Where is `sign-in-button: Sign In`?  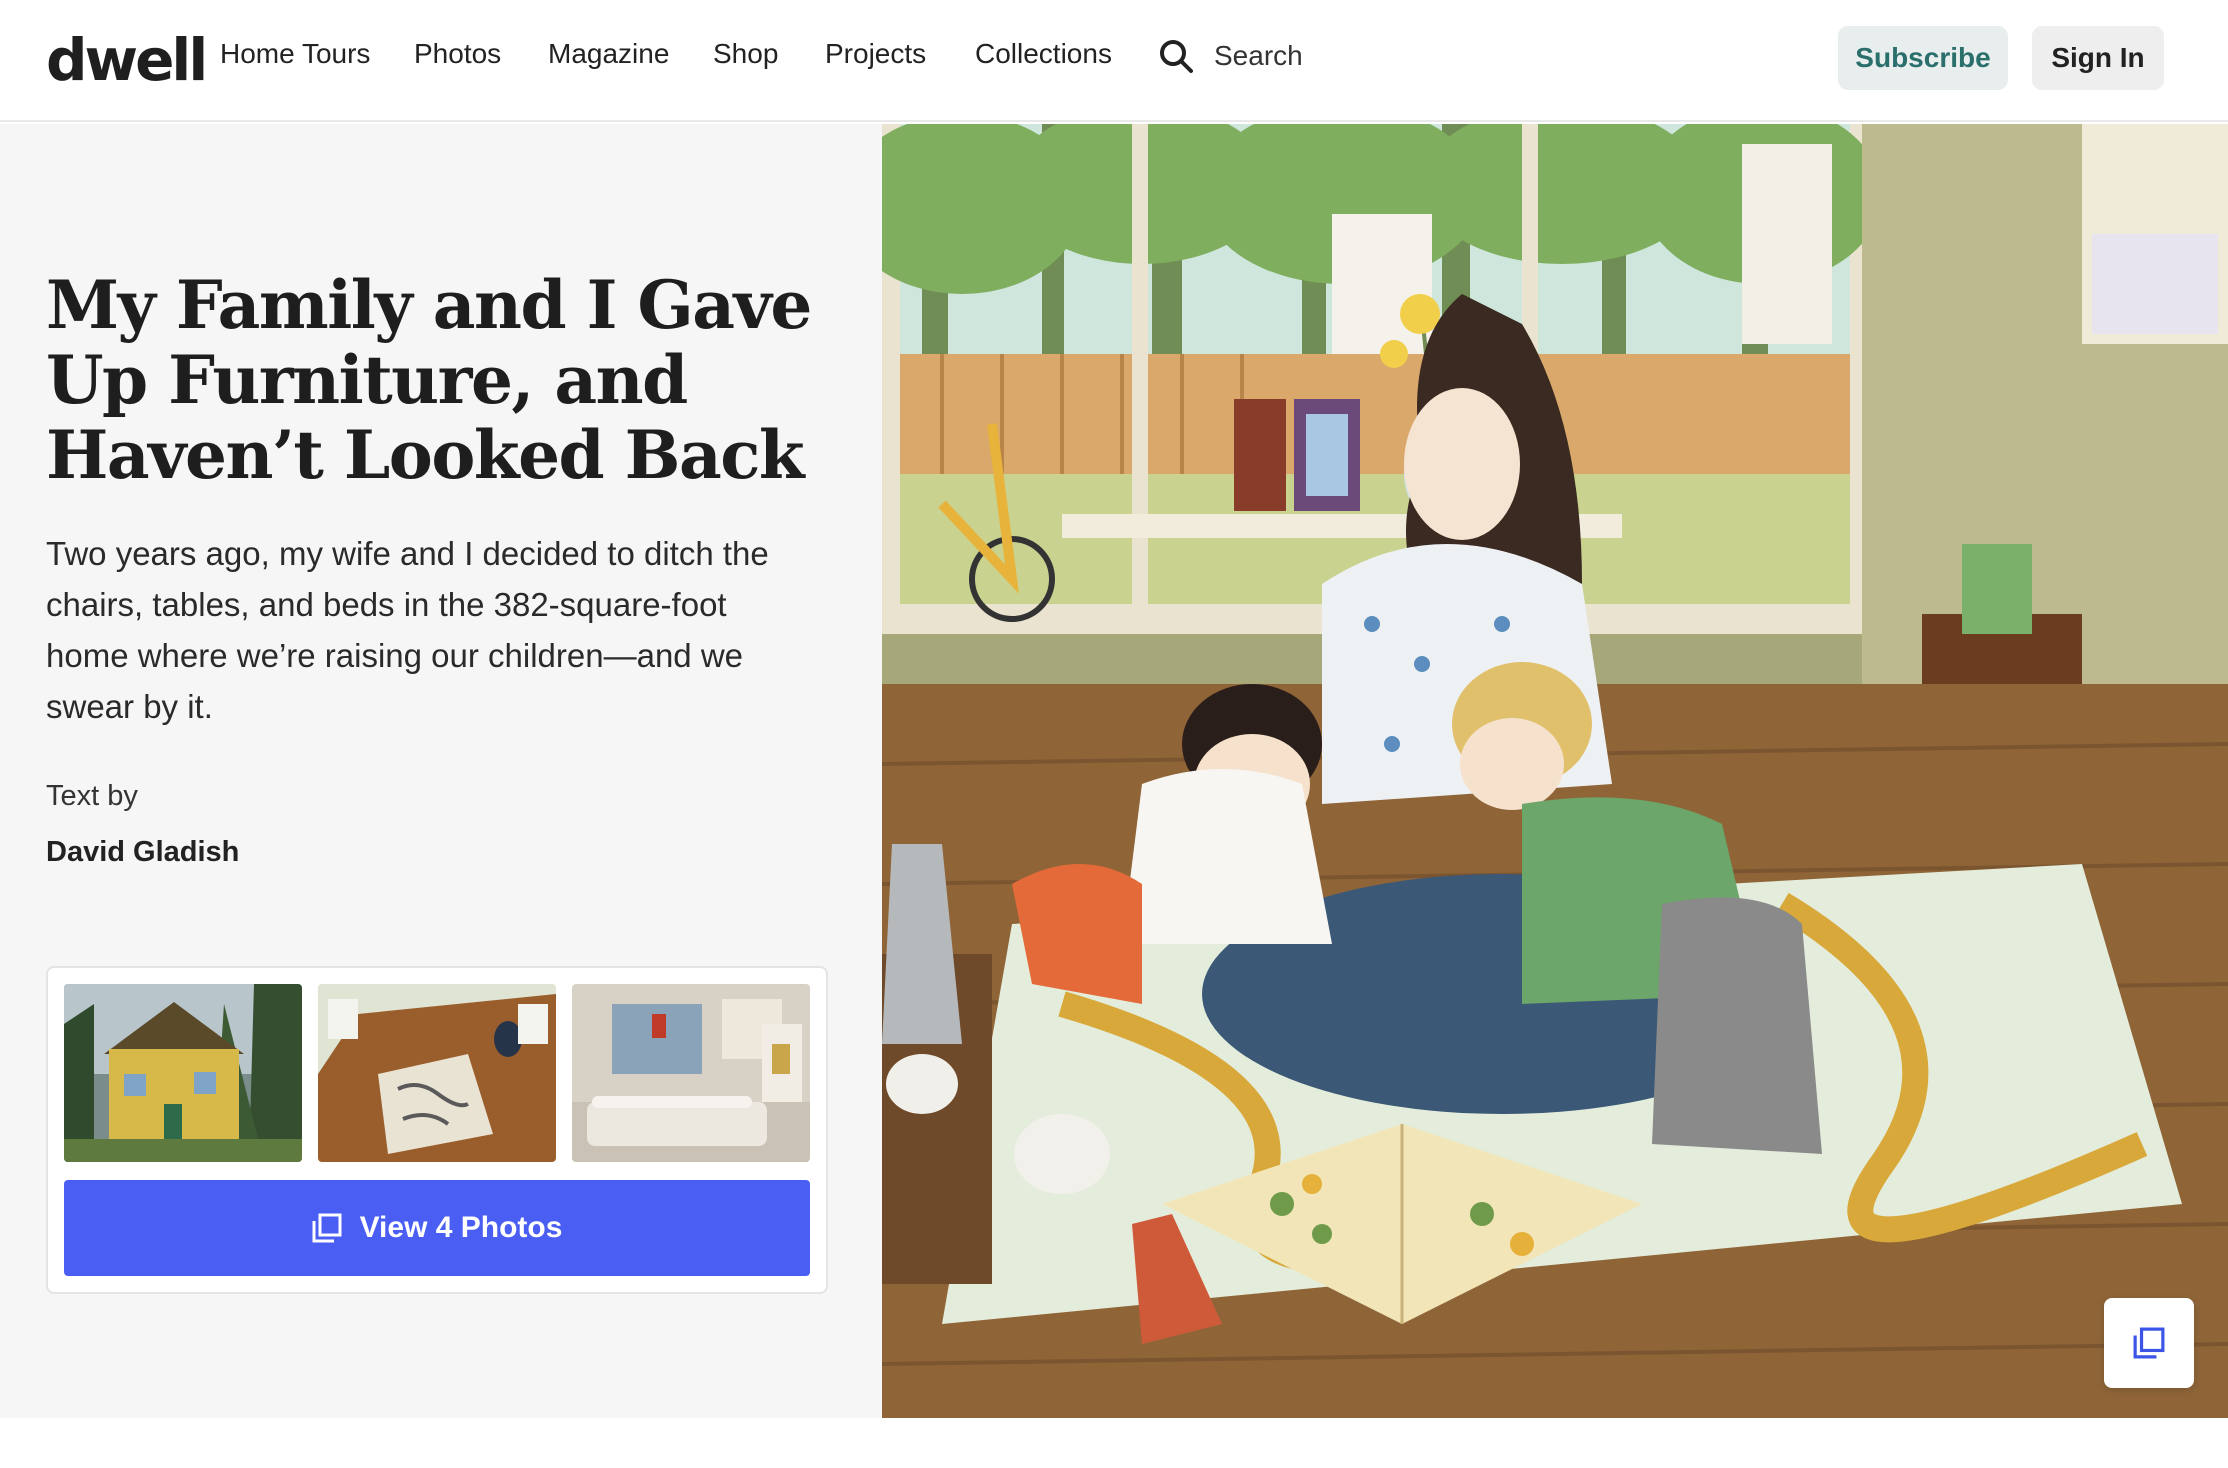 sign-in-button: Sign In is located at coordinates (2098, 58).